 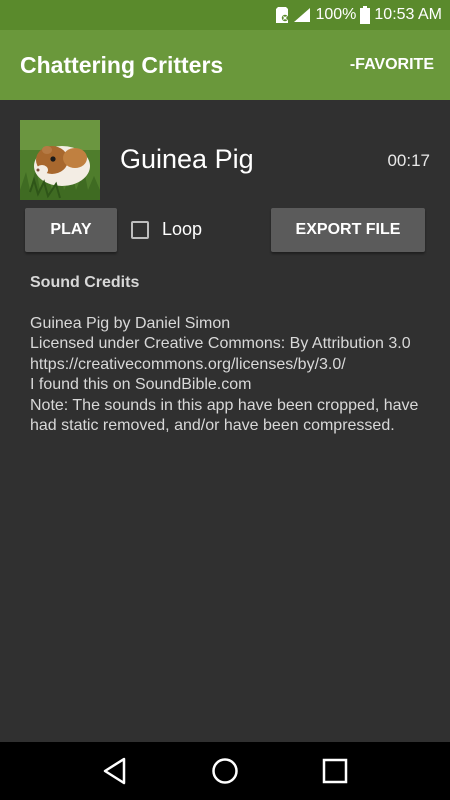 What do you see at coordinates (140, 229) in the screenshot?
I see `loop-checkbox` at bounding box center [140, 229].